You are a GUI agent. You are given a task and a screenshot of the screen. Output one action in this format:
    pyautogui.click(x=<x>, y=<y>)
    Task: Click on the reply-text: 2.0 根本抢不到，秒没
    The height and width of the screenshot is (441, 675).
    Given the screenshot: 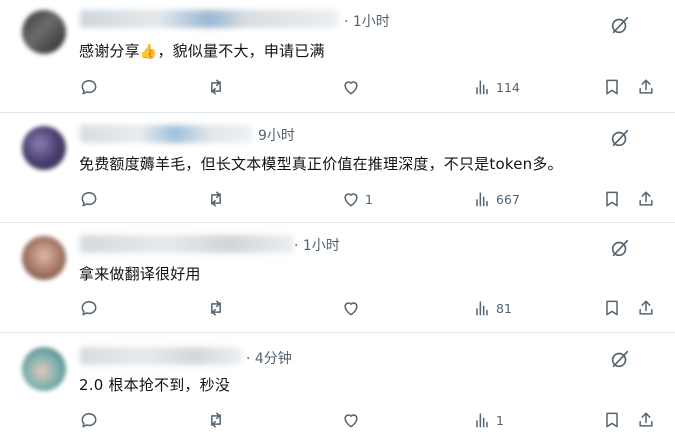 What is the action you would take?
    pyautogui.click(x=155, y=385)
    